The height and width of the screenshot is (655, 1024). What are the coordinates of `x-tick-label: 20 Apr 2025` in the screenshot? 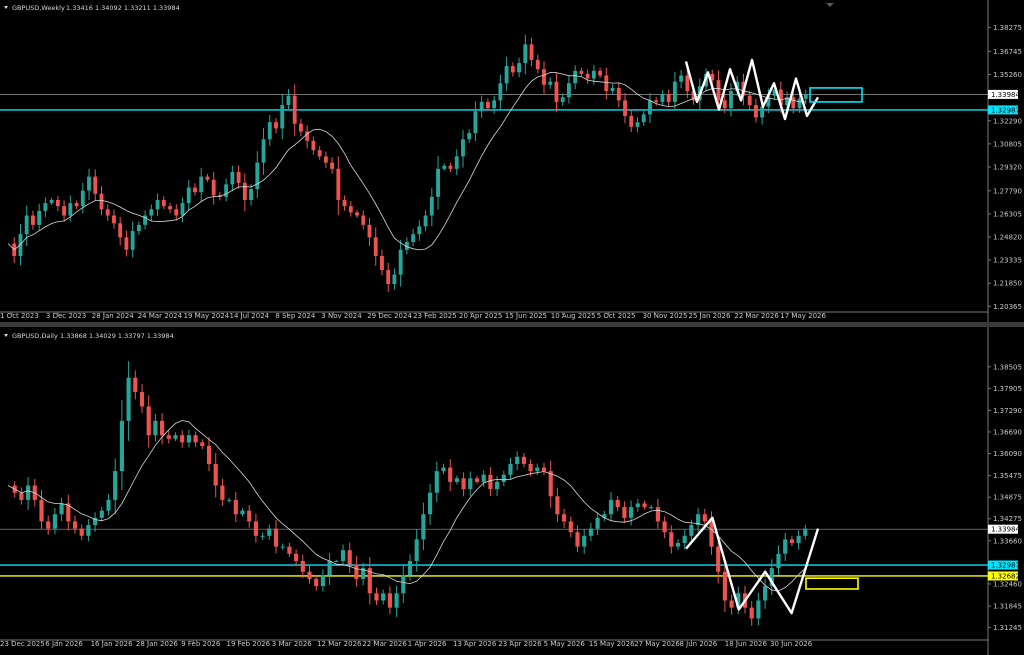 It's located at (480, 316).